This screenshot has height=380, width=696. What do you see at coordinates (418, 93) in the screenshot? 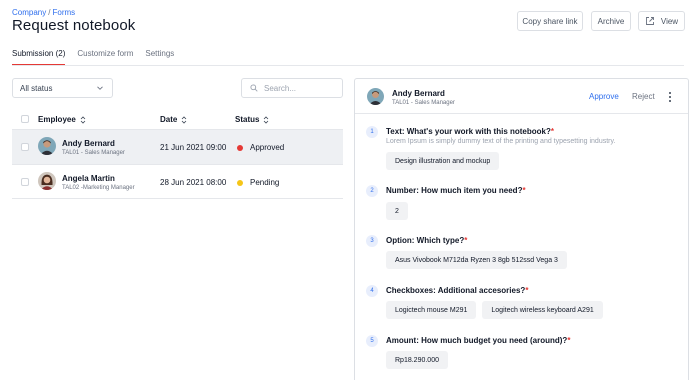
I see `detail-employee-name: Andy Bernard` at bounding box center [418, 93].